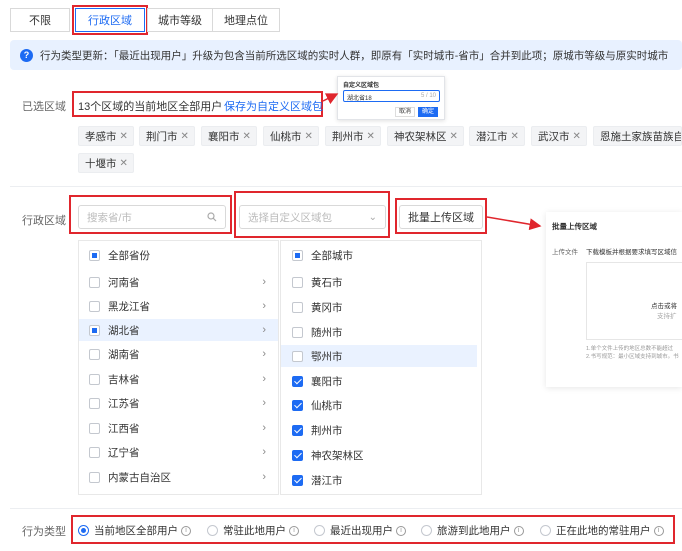  What do you see at coordinates (178, 452) in the screenshot?
I see `province-item: 辽宁省 ›` at bounding box center [178, 452].